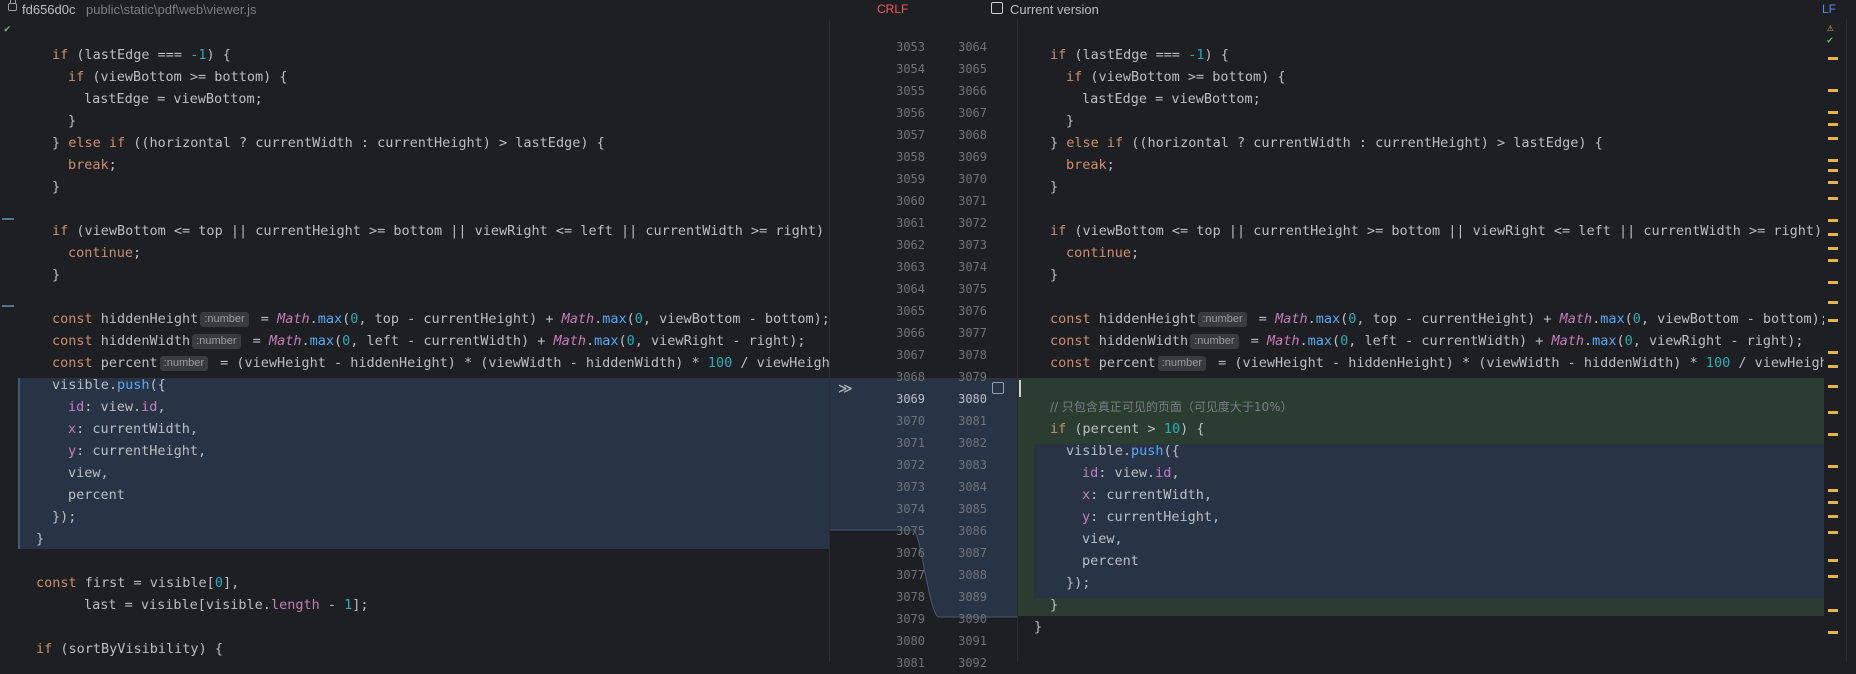  I want to click on line-number: 3061, so click(910, 223).